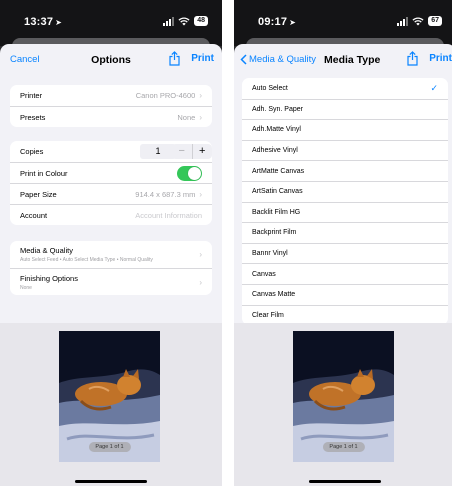  What do you see at coordinates (345, 129) in the screenshot?
I see `list-item: Adh.Matte Vinyl` at bounding box center [345, 129].